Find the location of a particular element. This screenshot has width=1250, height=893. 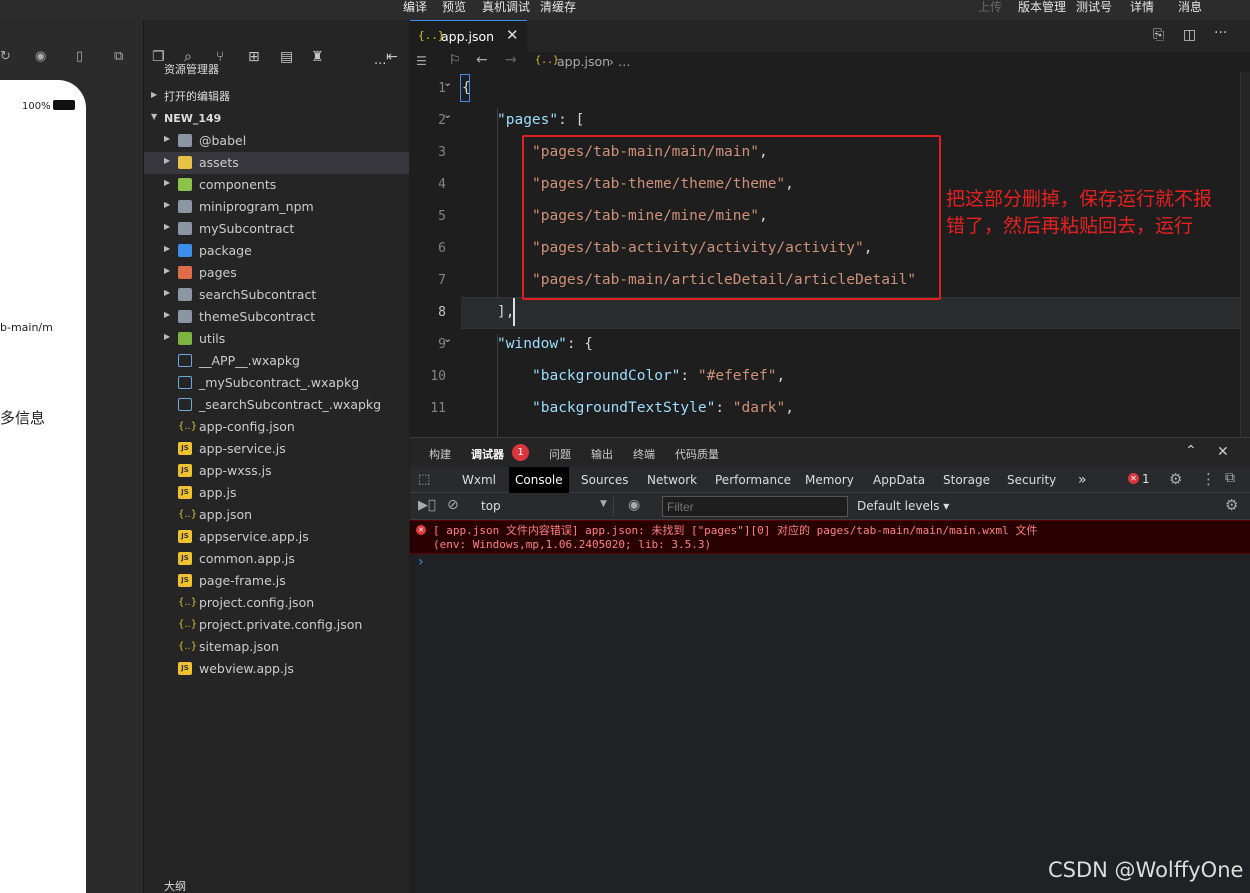

tab-debugger: 调试器 is located at coordinates (487, 454).